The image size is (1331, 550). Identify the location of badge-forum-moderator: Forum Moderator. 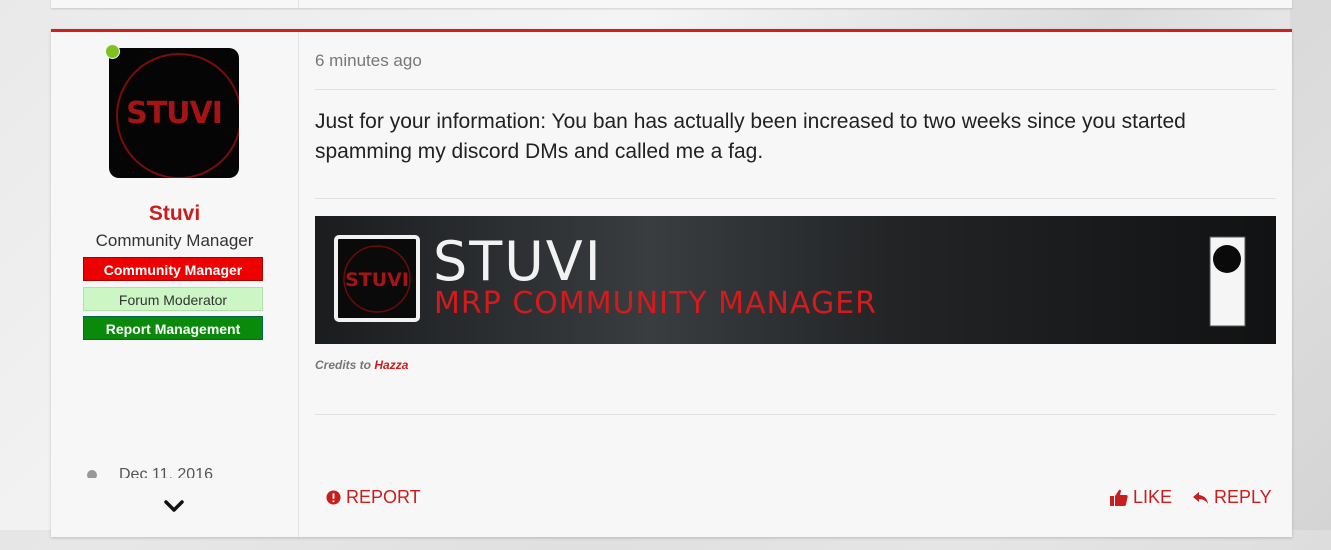
(173, 299).